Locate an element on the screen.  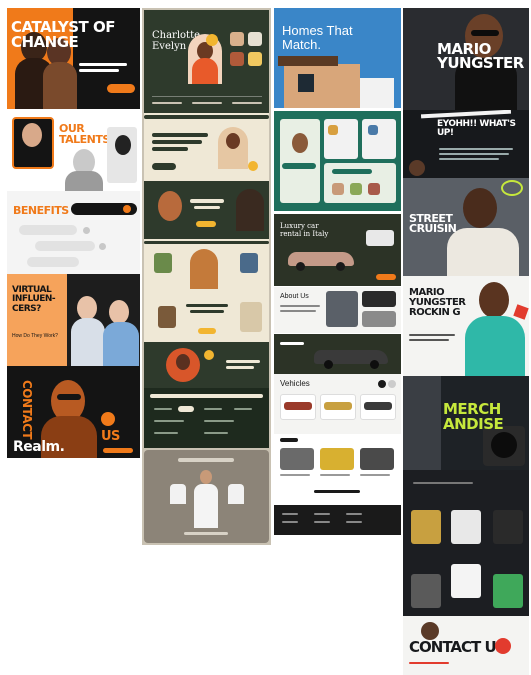
mario-greeting-section: EYOHH!! WHAT'S UP! is located at coordinates (466, 144).